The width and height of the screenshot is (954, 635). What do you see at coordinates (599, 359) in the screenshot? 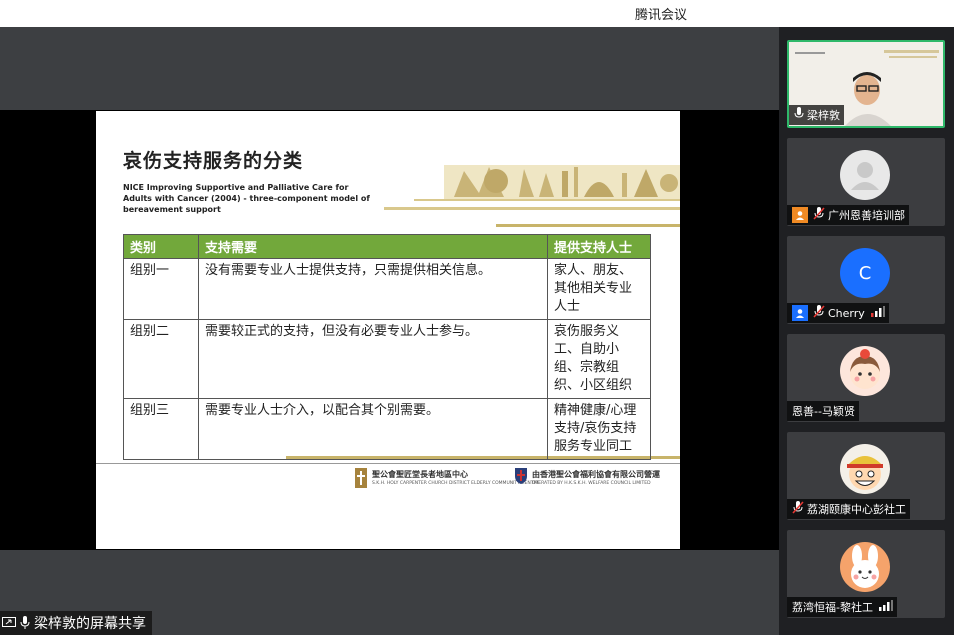
I see `table-cell: 哀伤服务义工、自助小组、宗教组织、小区组织` at bounding box center [599, 359].